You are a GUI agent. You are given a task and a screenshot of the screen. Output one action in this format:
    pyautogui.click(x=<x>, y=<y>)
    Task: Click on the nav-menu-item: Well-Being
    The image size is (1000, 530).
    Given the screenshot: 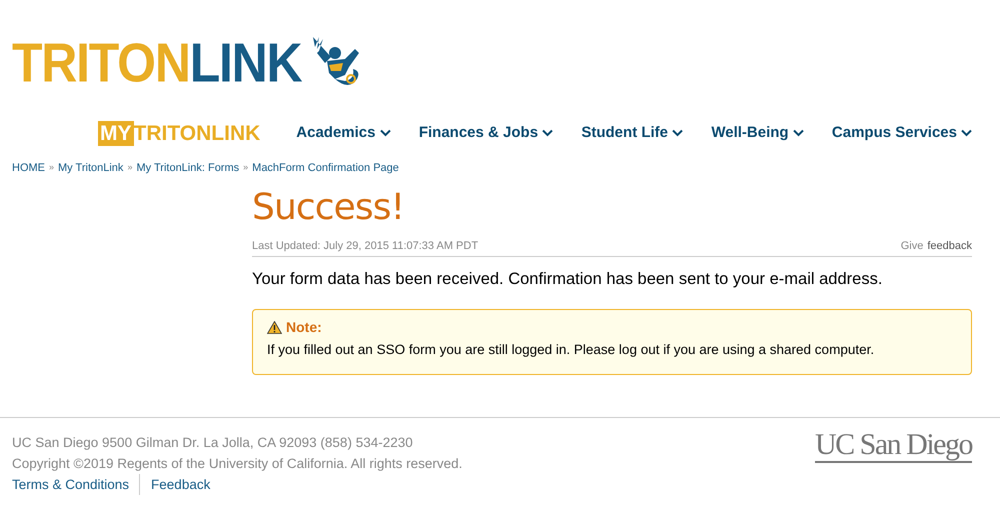 What is the action you would take?
    pyautogui.click(x=757, y=133)
    